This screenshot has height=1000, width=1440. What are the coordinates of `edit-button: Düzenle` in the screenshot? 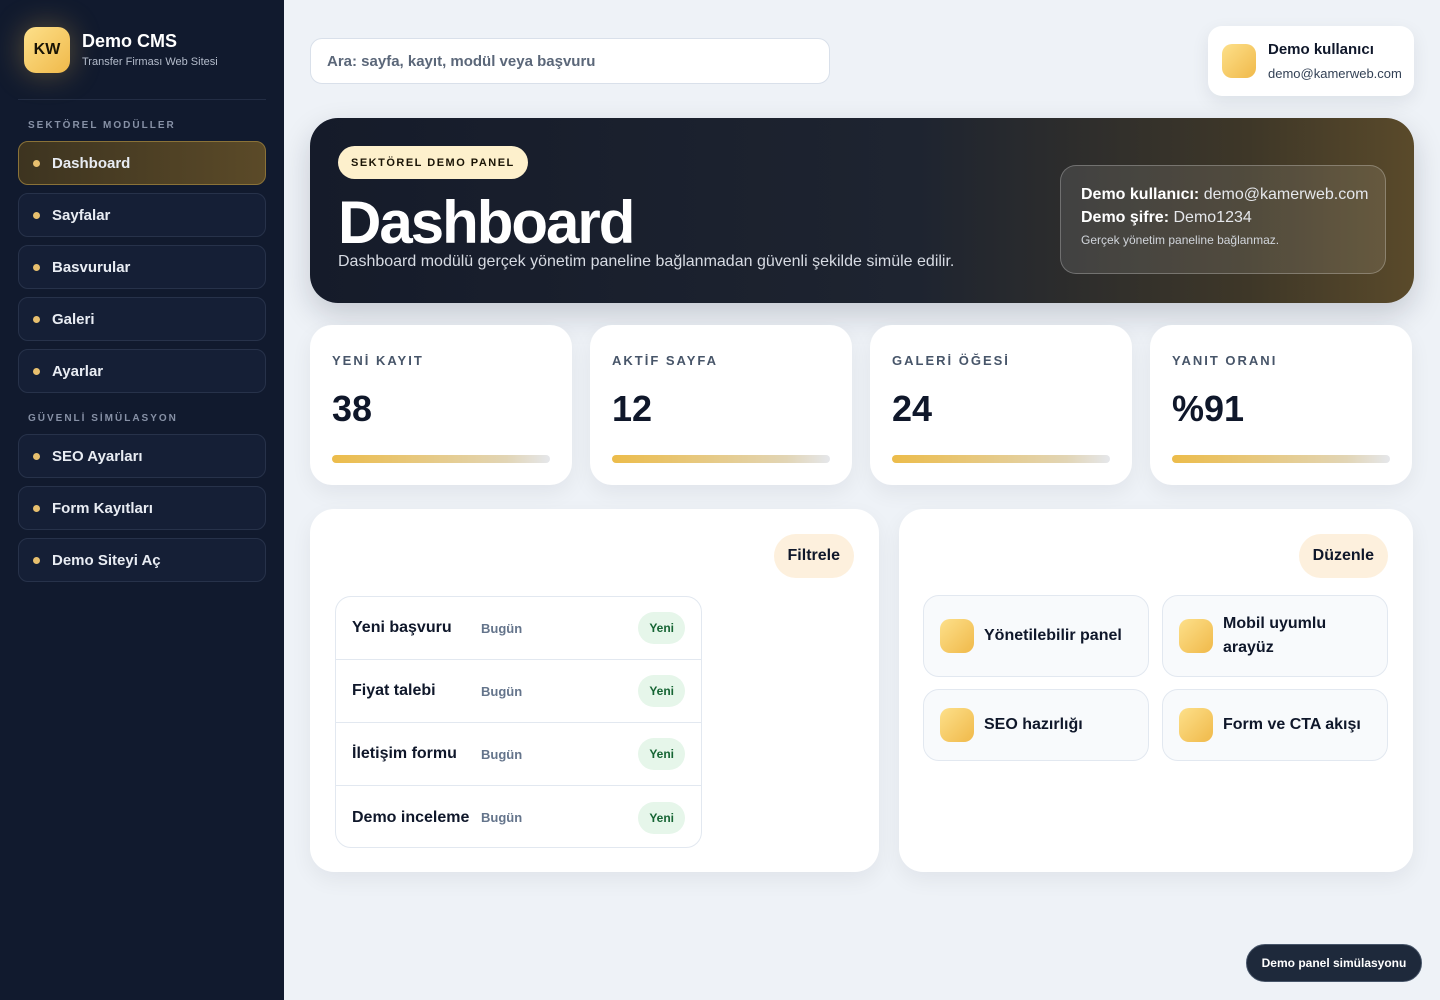 It's located at (1343, 556).